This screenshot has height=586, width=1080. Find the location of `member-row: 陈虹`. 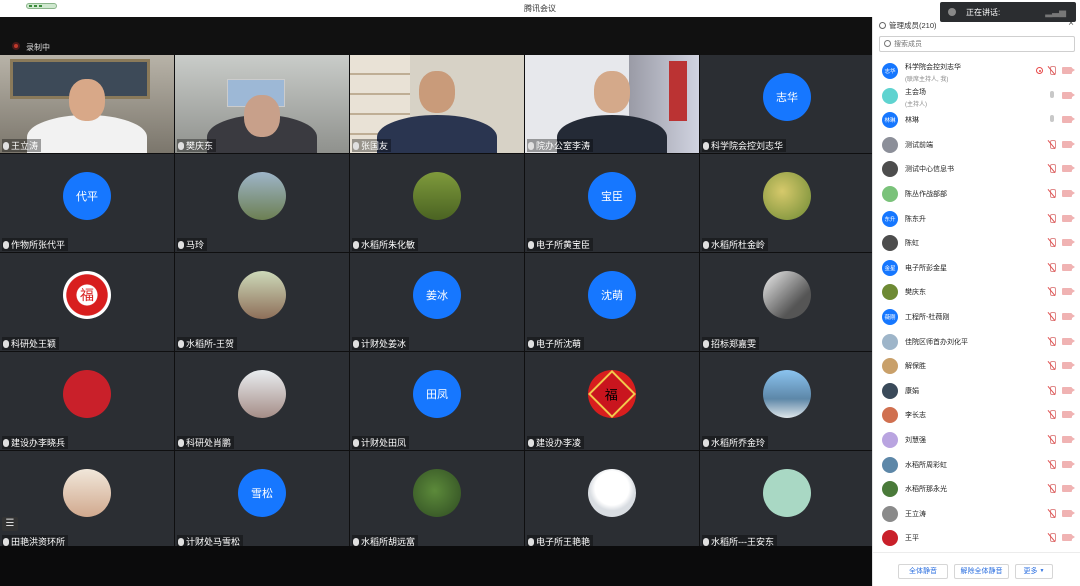

member-row: 陈虹 is located at coordinates (976, 243).